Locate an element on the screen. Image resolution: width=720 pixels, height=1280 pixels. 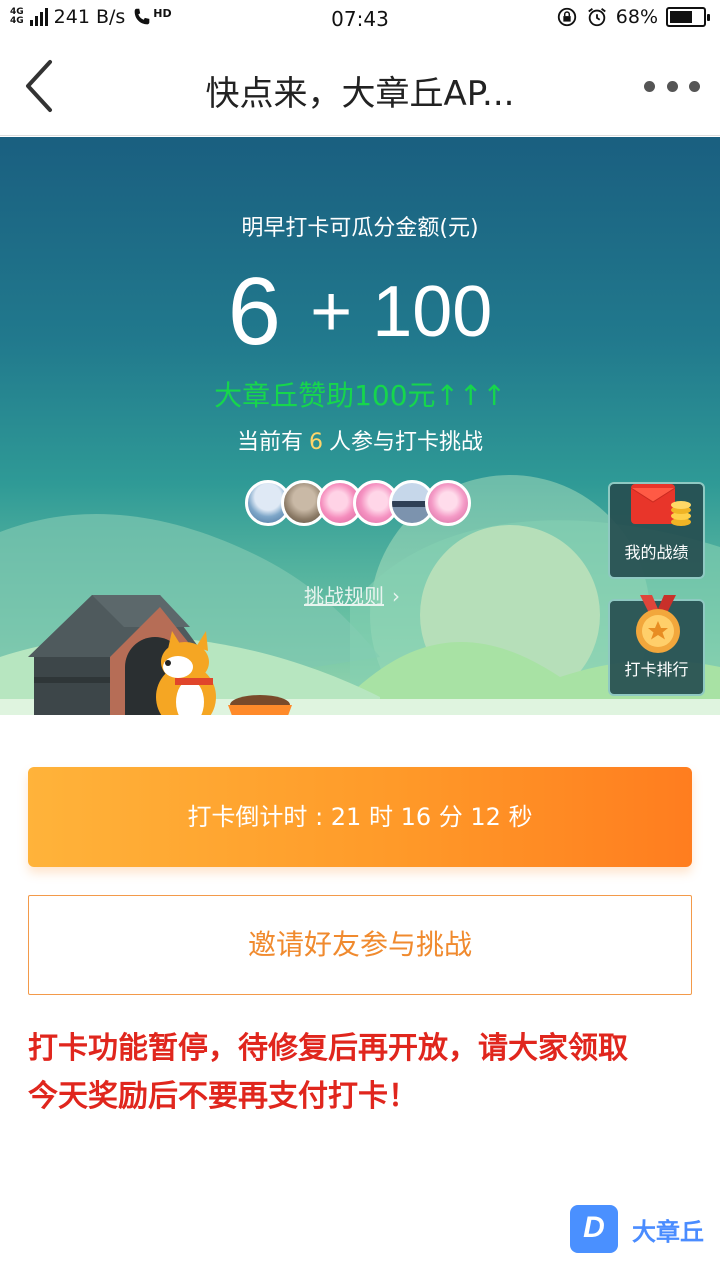
medal-icon is located at coordinates (658, 624).